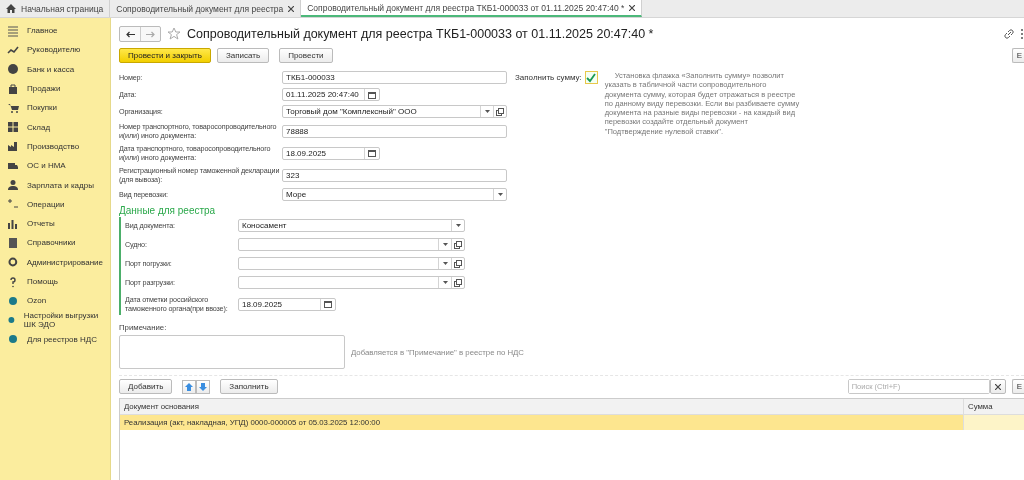  What do you see at coordinates (55, 127) in the screenshot?
I see `sidebar-item: Склад` at bounding box center [55, 127].